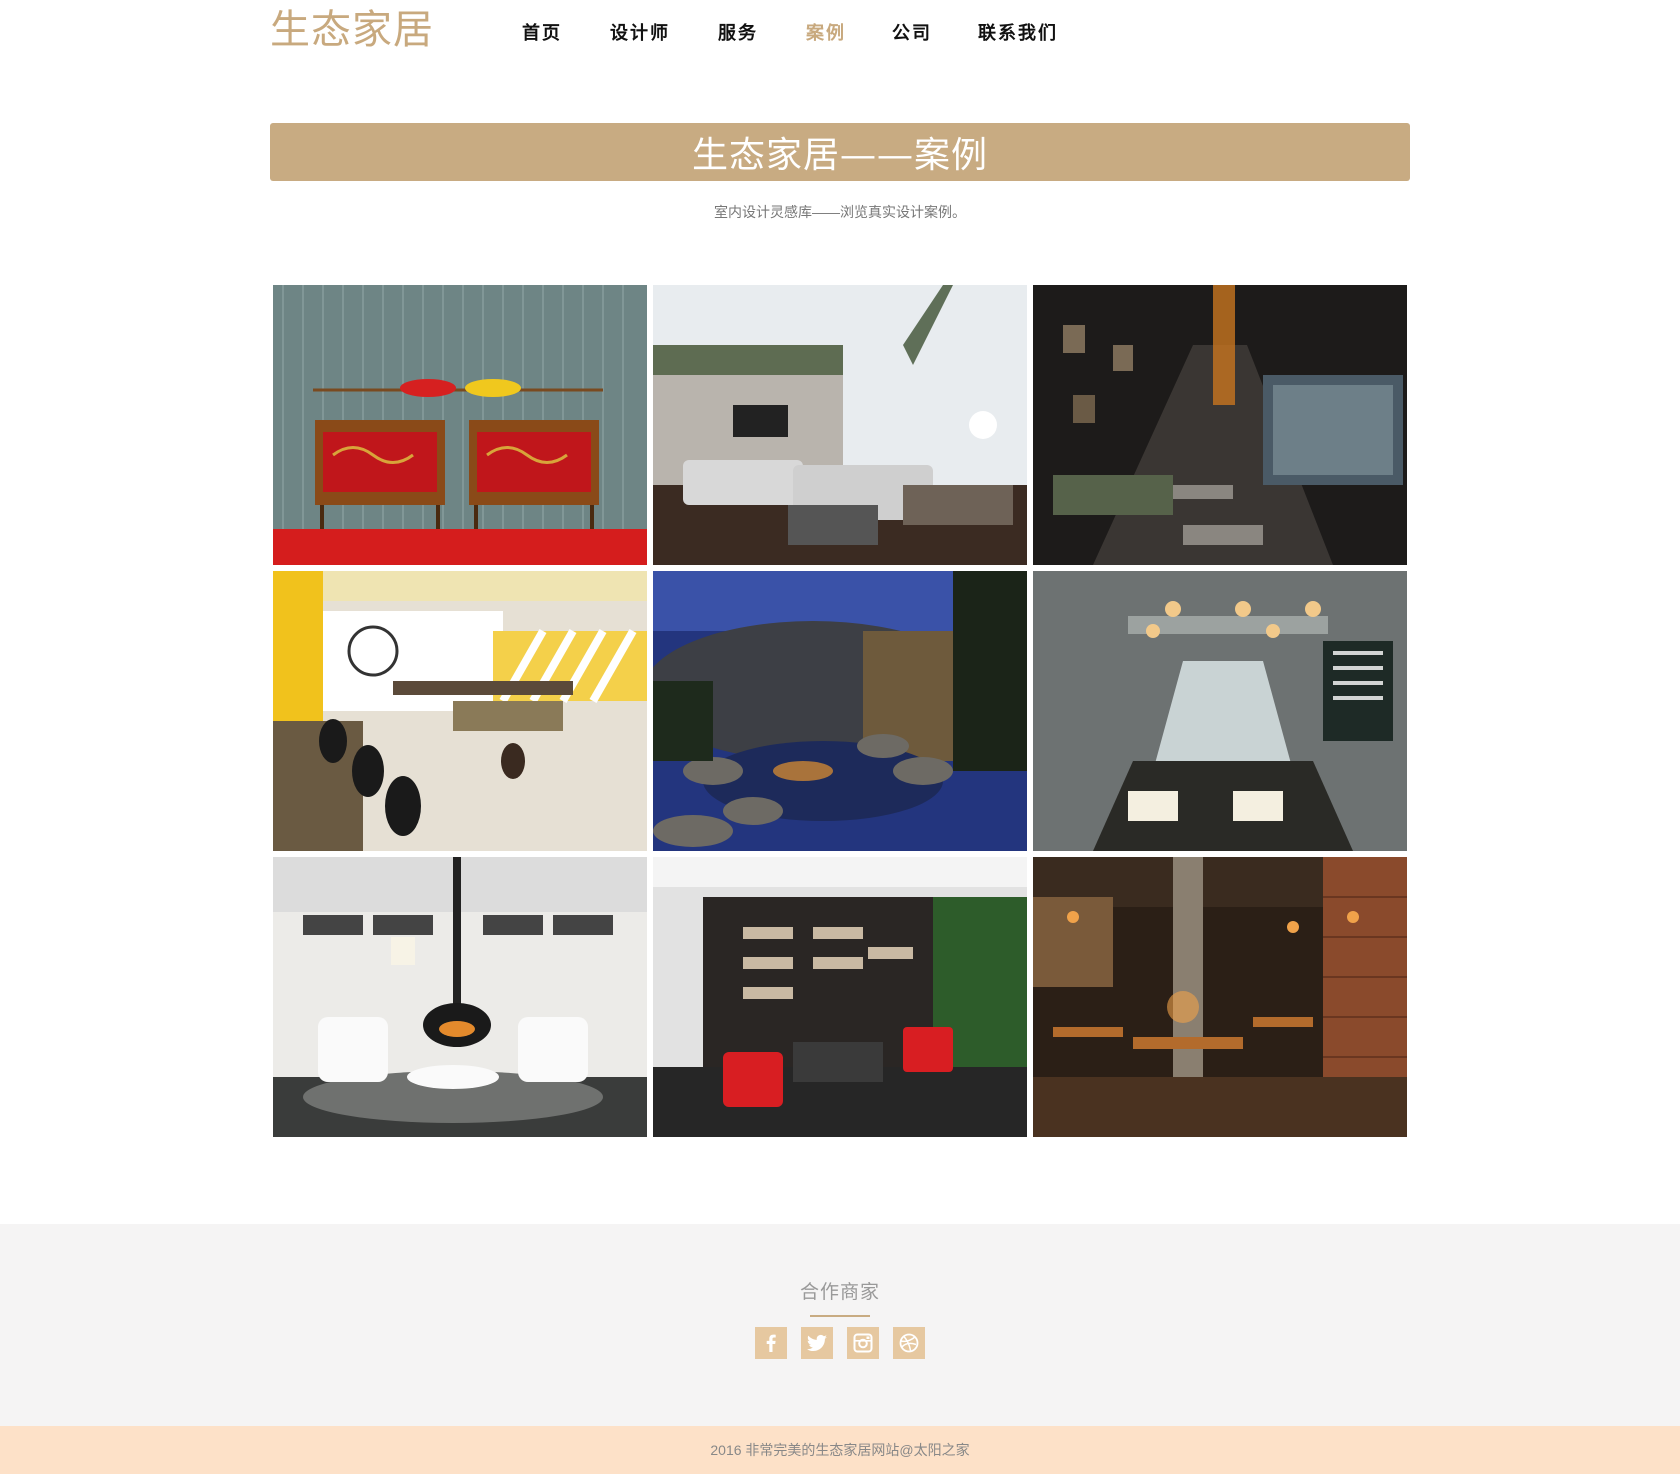 The image size is (1680, 1474). What do you see at coordinates (542, 33) in the screenshot?
I see `nav-item-home: 首页` at bounding box center [542, 33].